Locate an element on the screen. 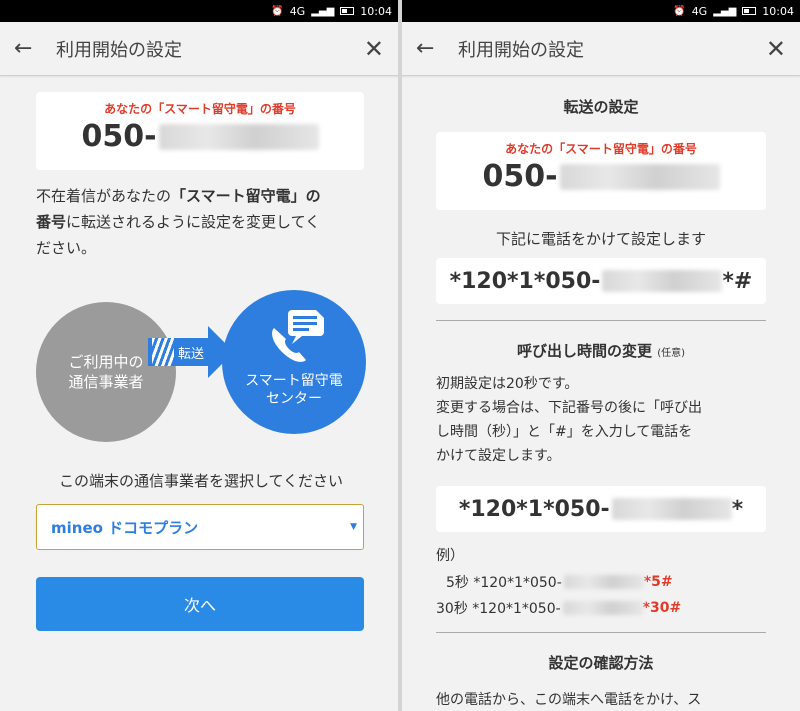 The width and height of the screenshot is (800, 711). example-label: 例） is located at coordinates (450, 556).